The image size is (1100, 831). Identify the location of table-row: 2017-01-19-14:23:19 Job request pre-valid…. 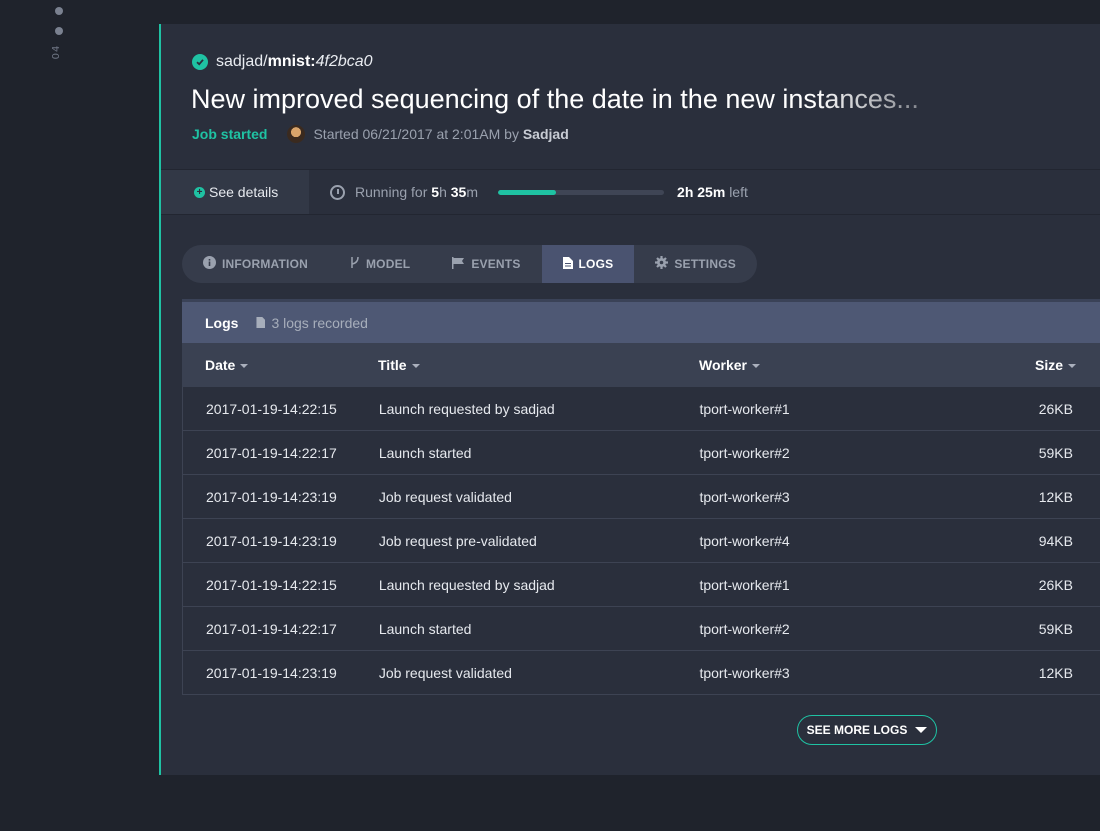
(641, 541).